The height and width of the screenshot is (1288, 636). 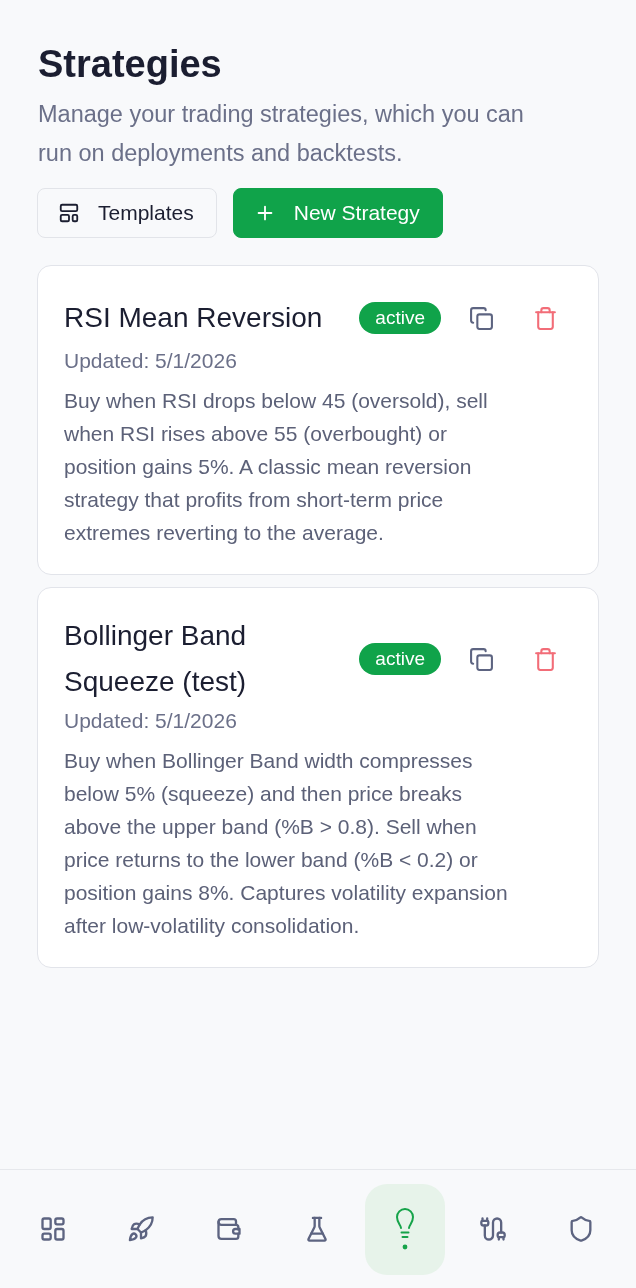 I want to click on lightbulb-icon, so click(x=405, y=1229).